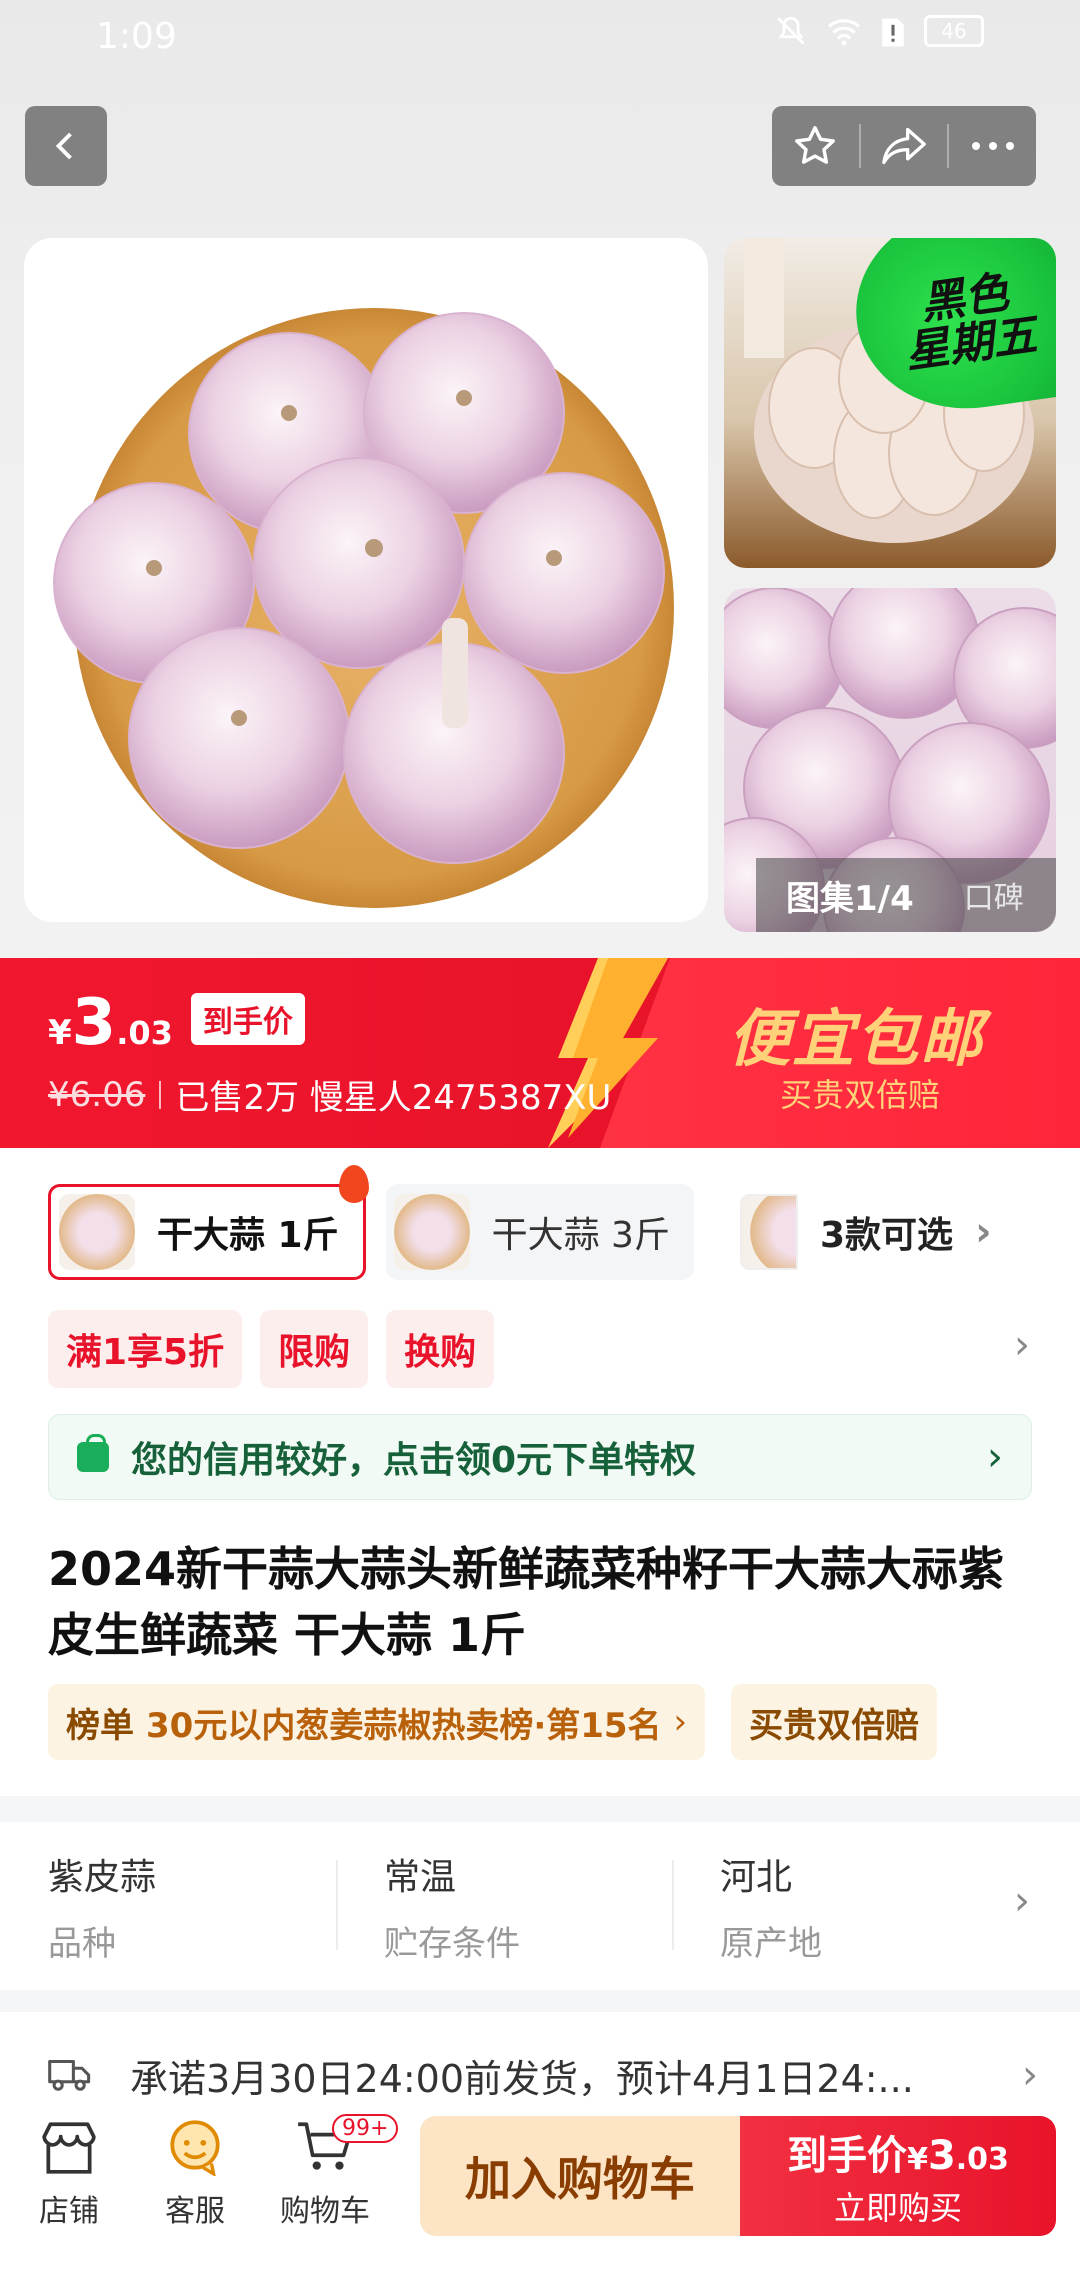 The image size is (1080, 2280). Describe the element at coordinates (334, 2172) in the screenshot. I see `cart-button: 购物车 99+` at that location.